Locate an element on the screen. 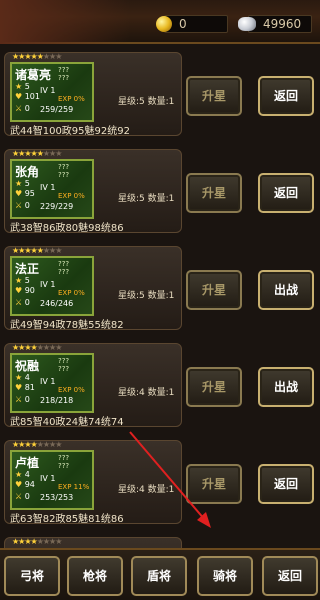 The width and height of the screenshot is (320, 600). hero-stats: 武85智40政24魅74统74 is located at coordinates (67, 422).